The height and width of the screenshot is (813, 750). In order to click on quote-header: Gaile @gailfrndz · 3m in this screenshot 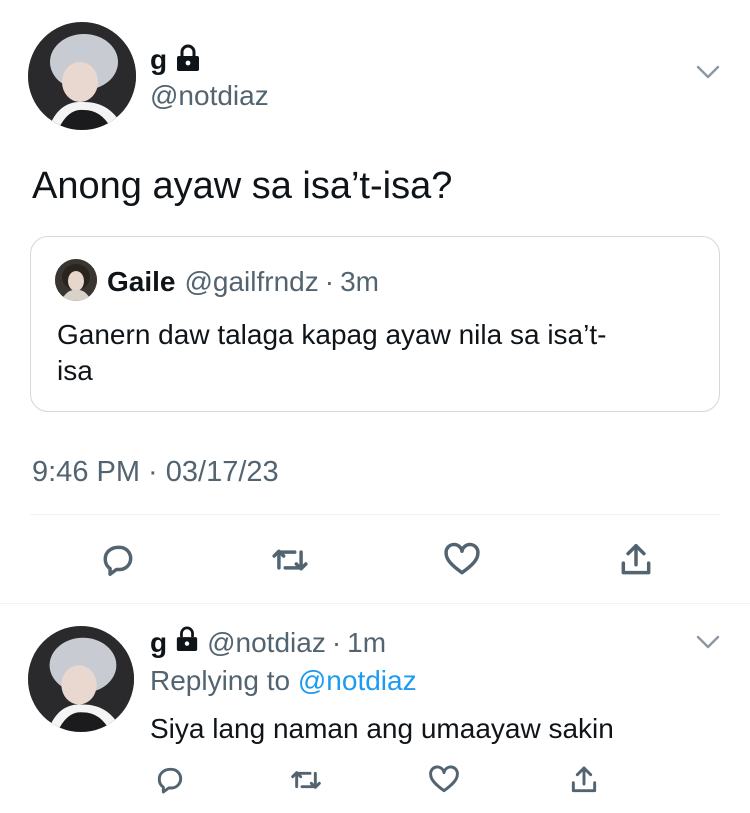, I will do `click(243, 282)`.